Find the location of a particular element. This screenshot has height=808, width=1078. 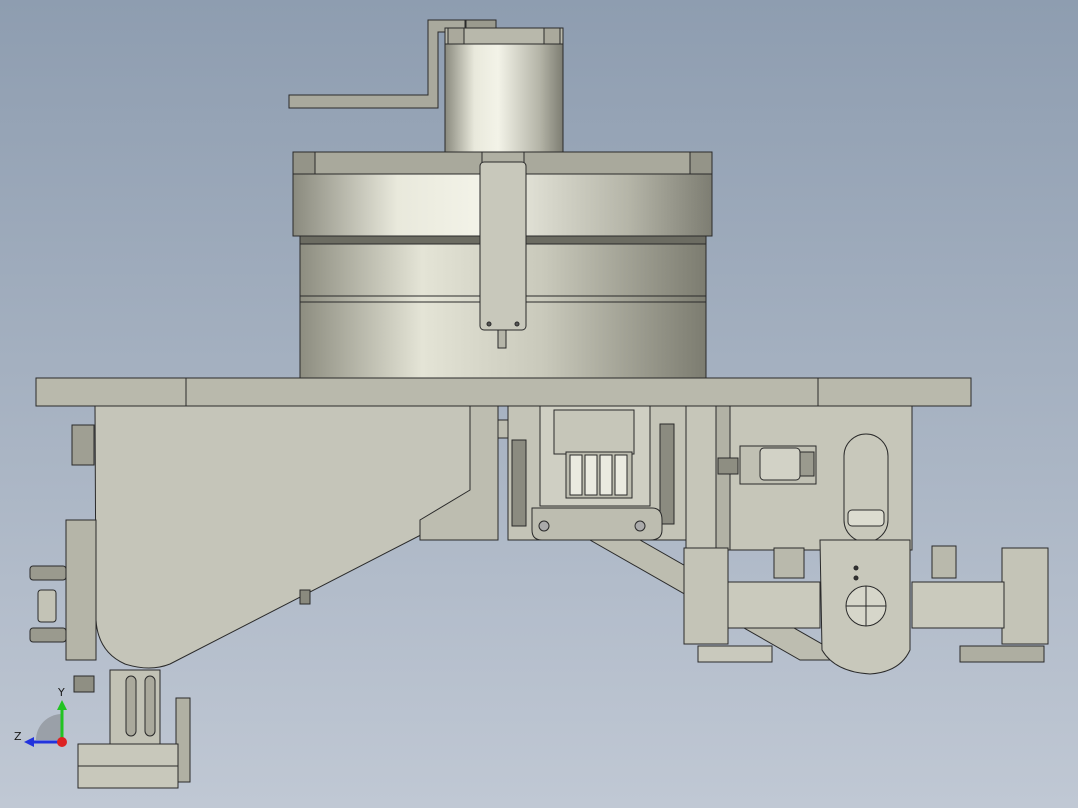

left-valve-bank is located at coordinates (63, 606).